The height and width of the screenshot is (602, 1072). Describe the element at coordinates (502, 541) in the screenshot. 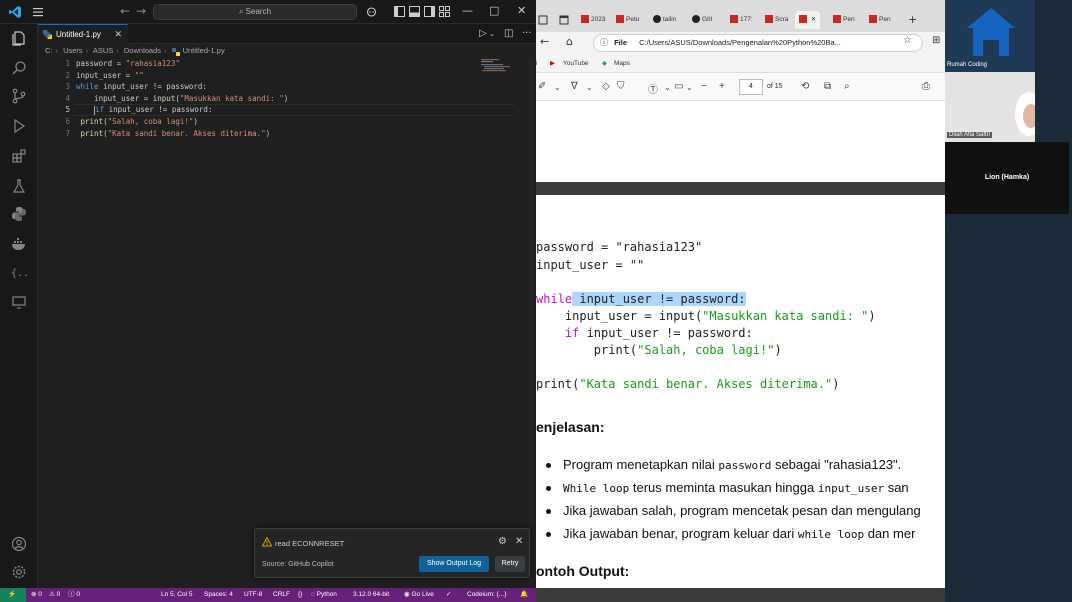

I see `notification-settings-icon: ⚙` at that location.